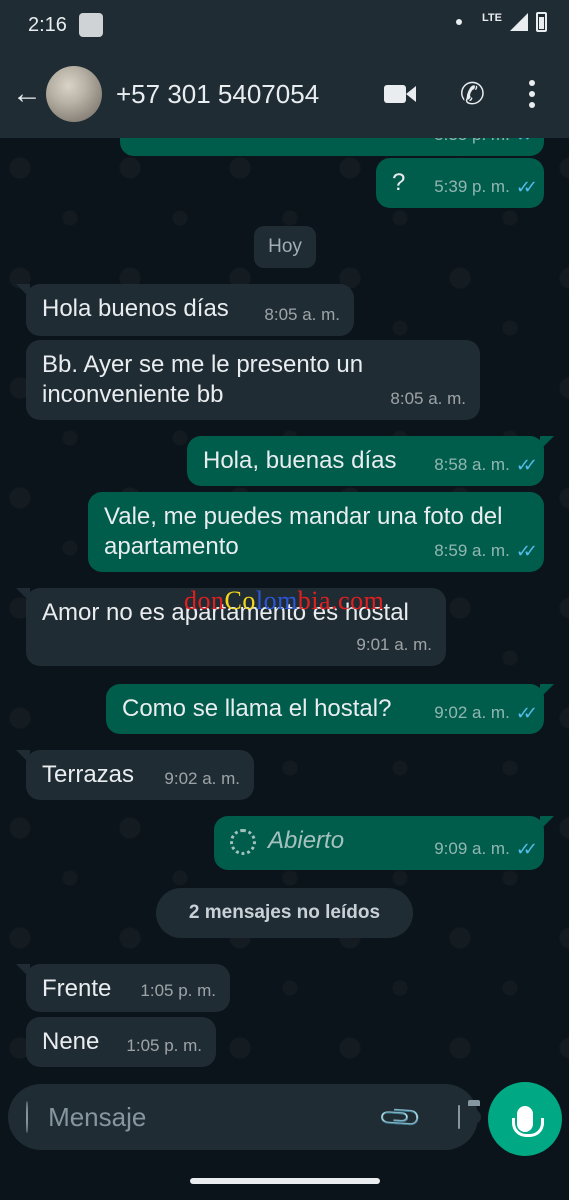 The height and width of the screenshot is (1200, 569). I want to click on message-time: 8:58 a. m., so click(472, 464).